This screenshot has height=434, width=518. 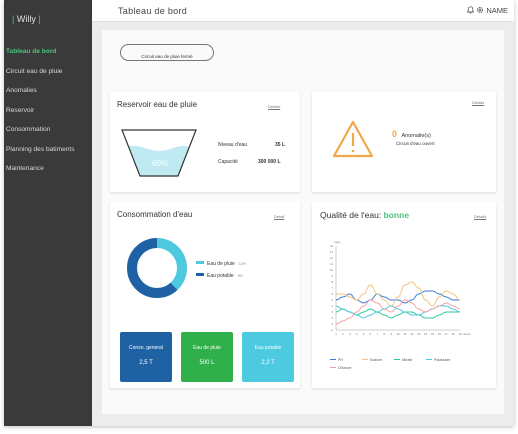 What do you see at coordinates (364, 334) in the screenshot?
I see `x-tick-label: 5` at bounding box center [364, 334].